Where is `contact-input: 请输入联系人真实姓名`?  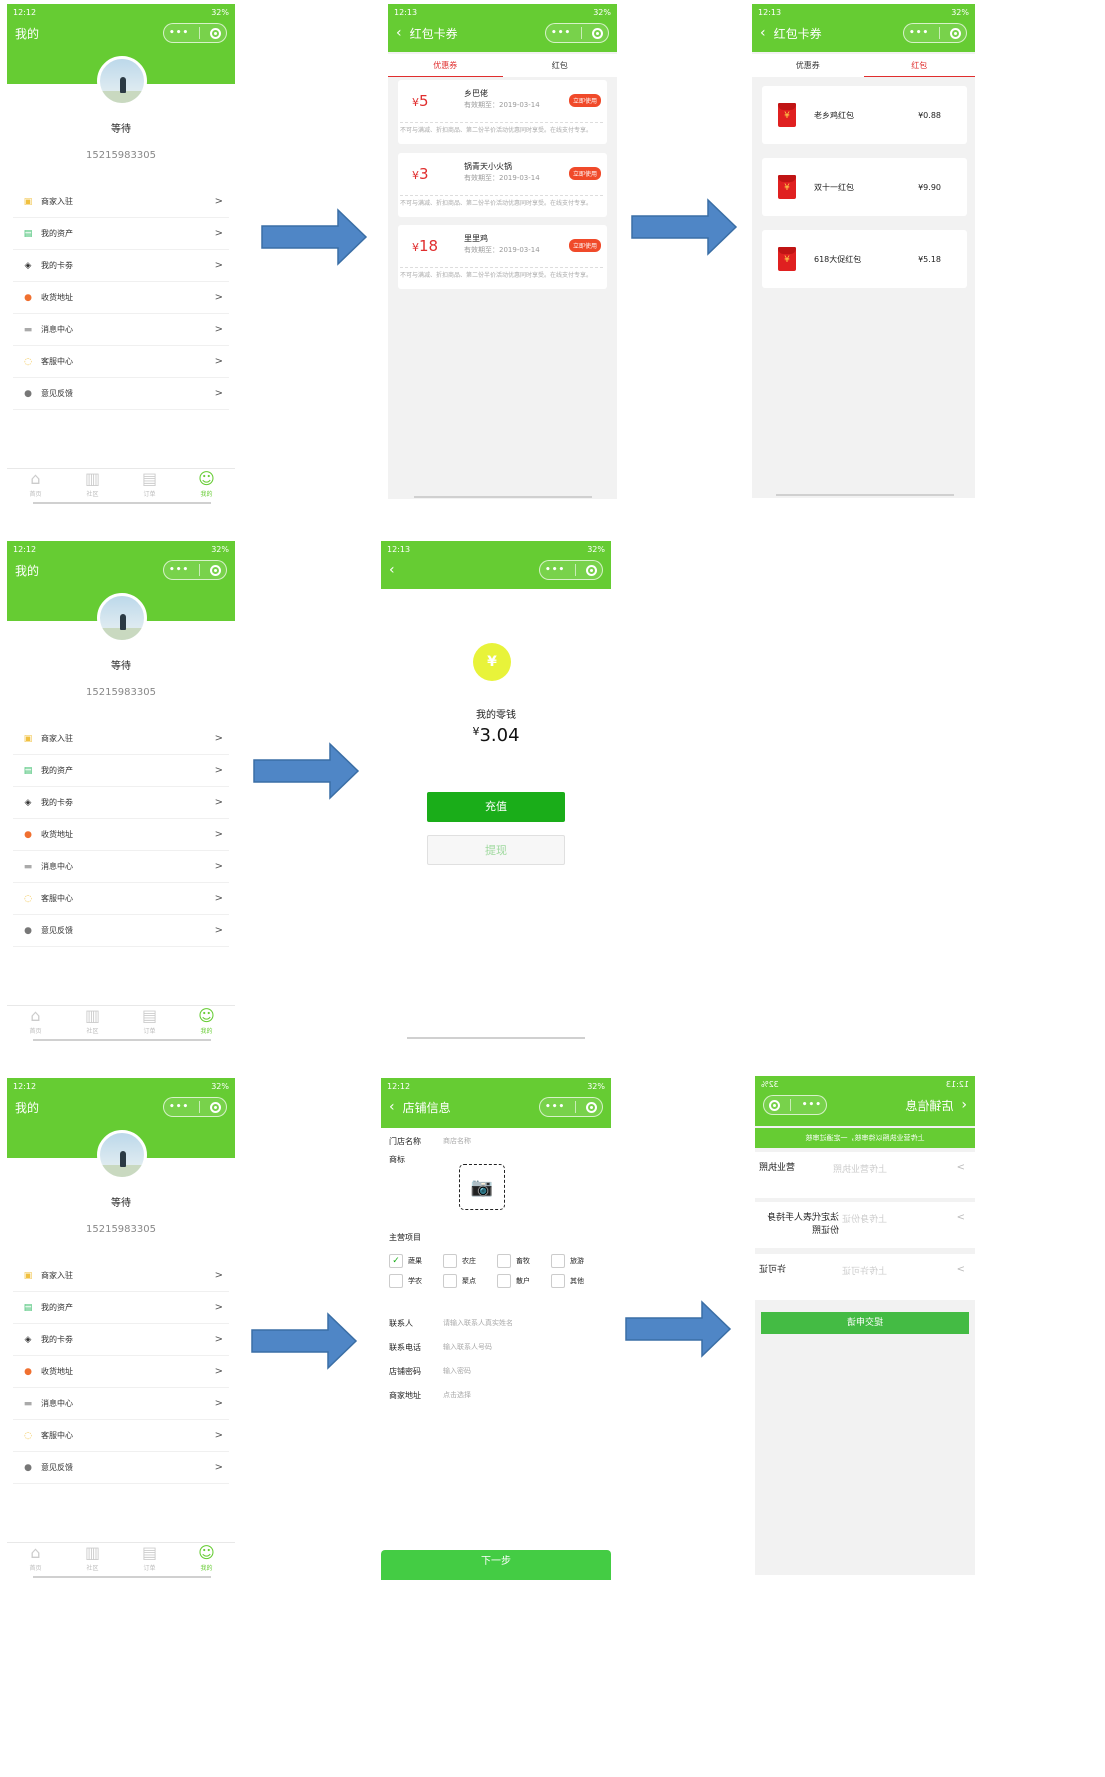 contact-input: 请输入联系人真实姓名 is located at coordinates (478, 1323).